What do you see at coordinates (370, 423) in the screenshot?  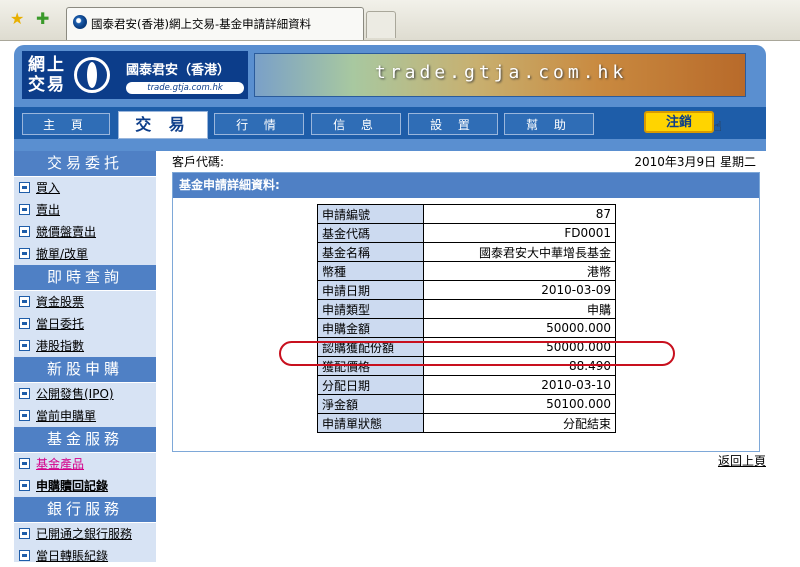 I see `row-label: 申請單狀態` at bounding box center [370, 423].